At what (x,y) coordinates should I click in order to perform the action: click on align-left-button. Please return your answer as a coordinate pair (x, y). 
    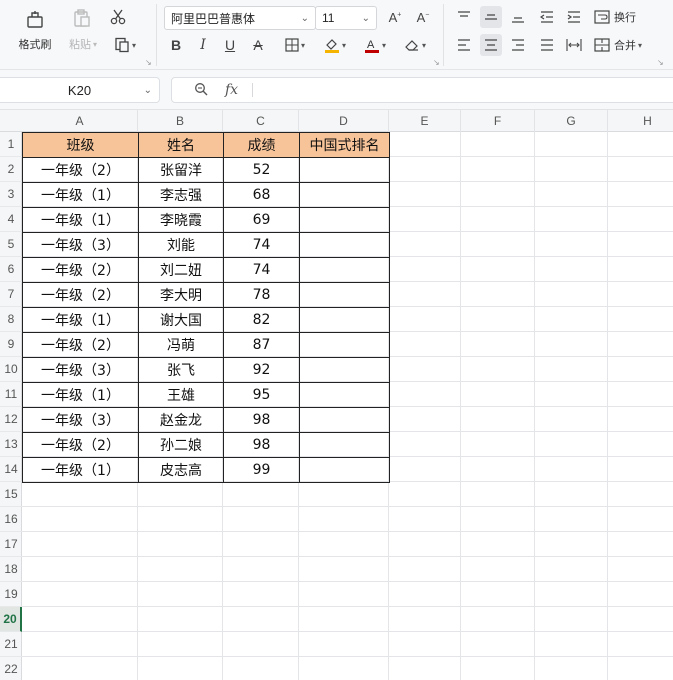
    Looking at the image, I should click on (464, 45).